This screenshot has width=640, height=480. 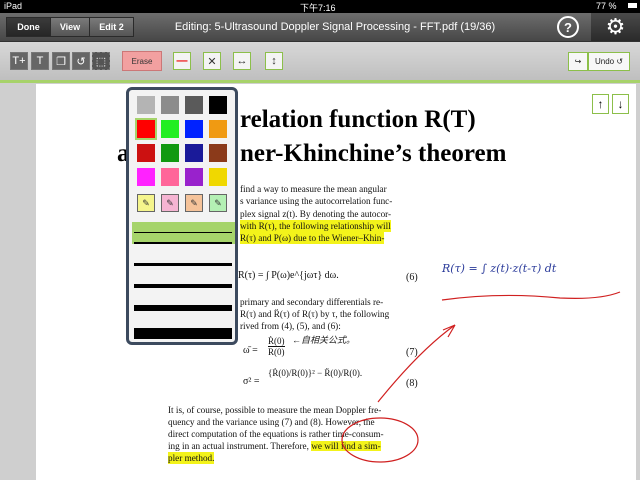 I want to click on red-circle-stroke, so click(x=380, y=440).